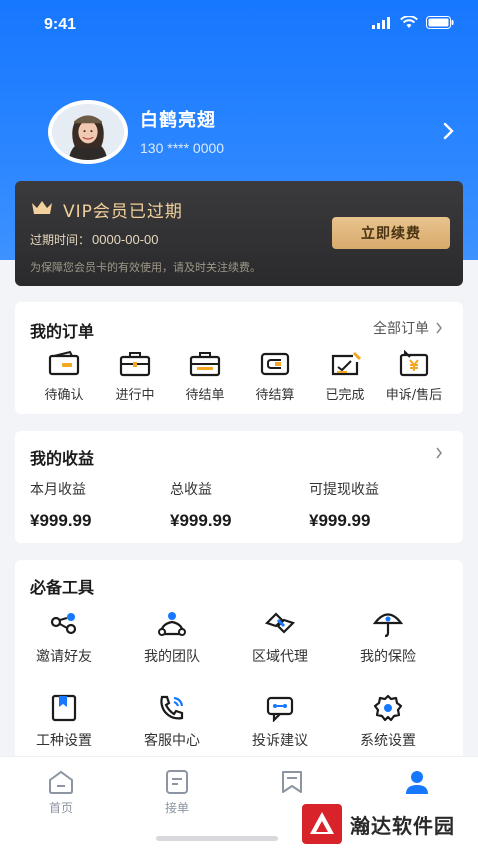 This screenshot has width=478, height=850. I want to click on order-pending-confirm: 待确认, so click(64, 378).